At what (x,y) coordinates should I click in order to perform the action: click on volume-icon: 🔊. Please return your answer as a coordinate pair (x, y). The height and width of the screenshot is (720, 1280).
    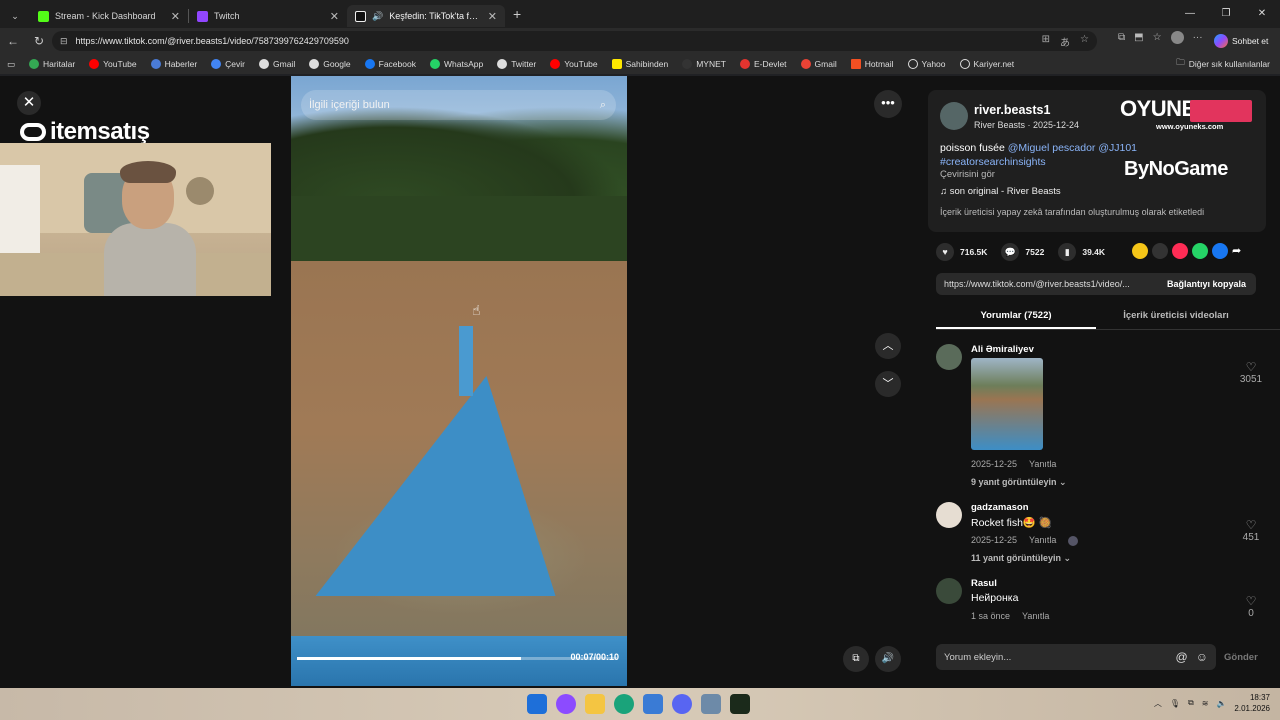
    Looking at the image, I should click on (888, 659).